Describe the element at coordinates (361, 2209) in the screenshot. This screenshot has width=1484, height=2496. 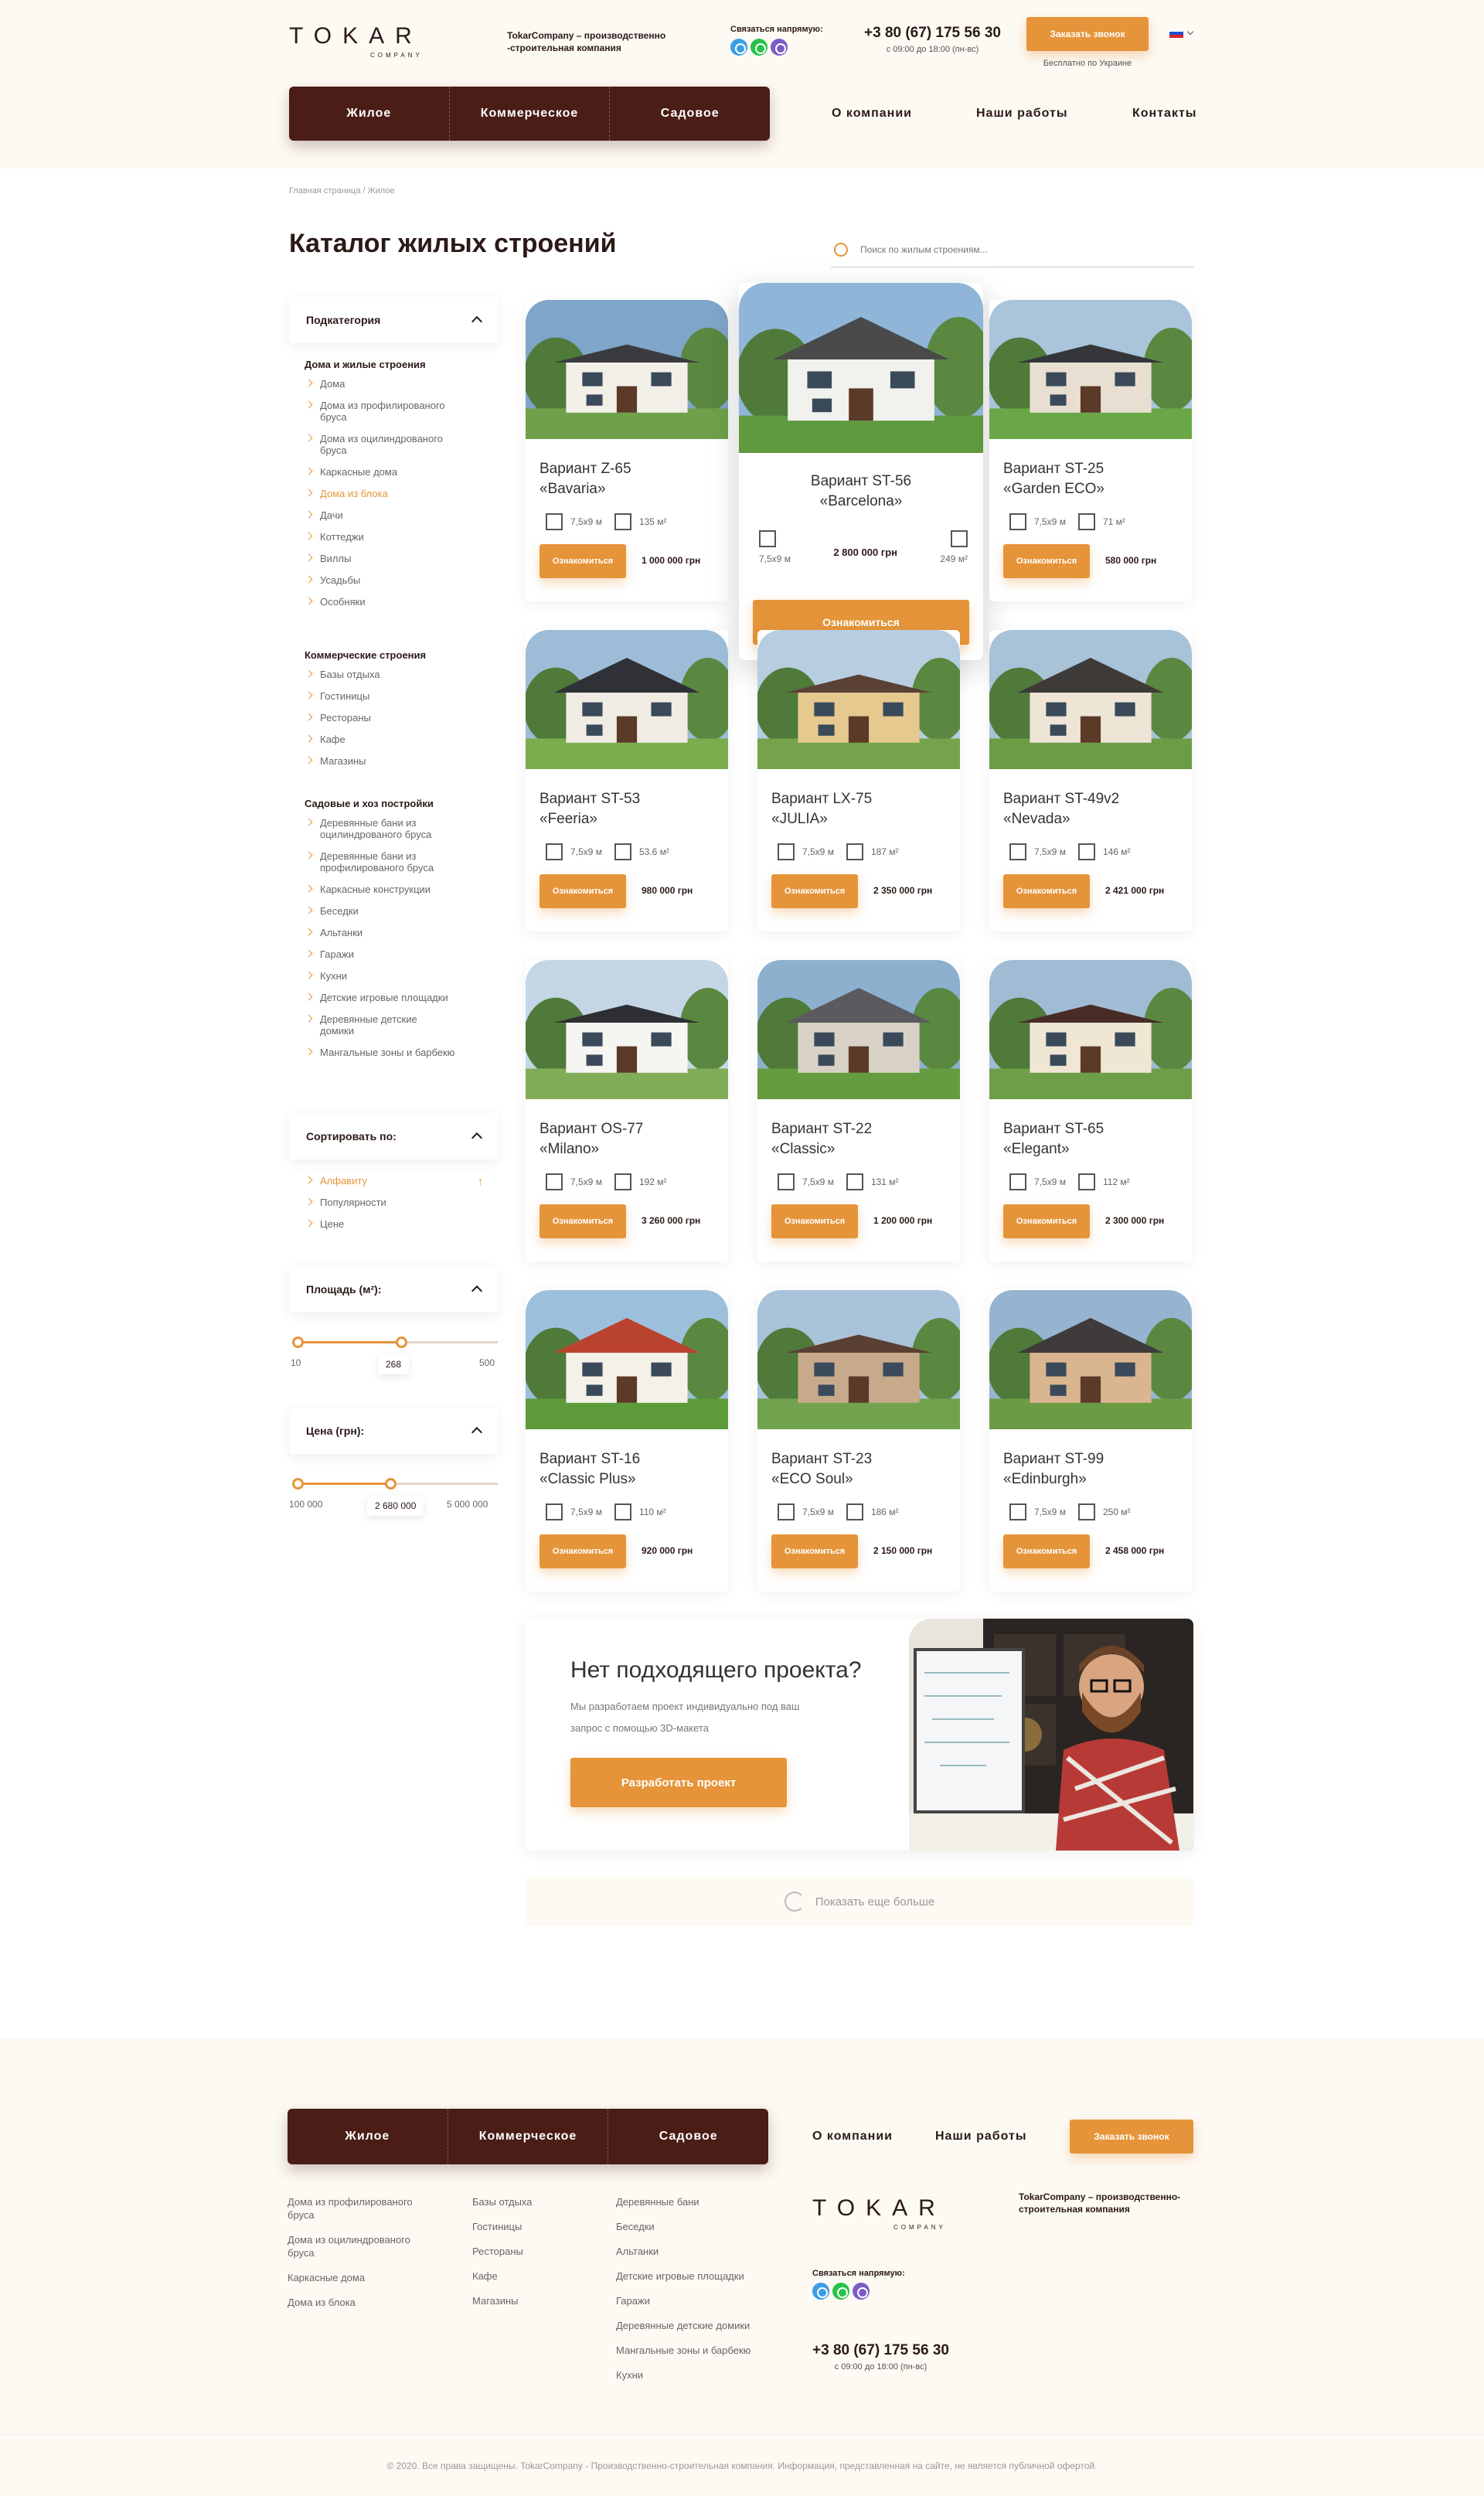
I see `footer-link: Дома из профилированого бруса` at that location.